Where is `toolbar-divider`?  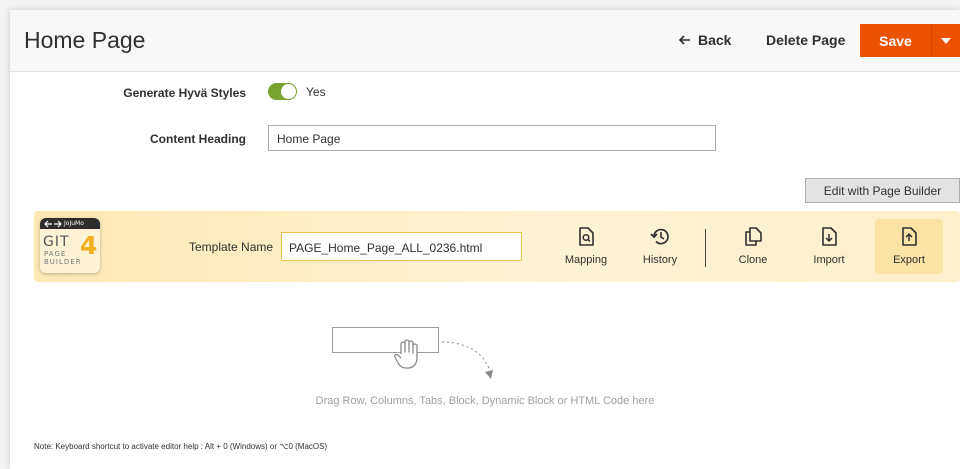
toolbar-divider is located at coordinates (705, 248).